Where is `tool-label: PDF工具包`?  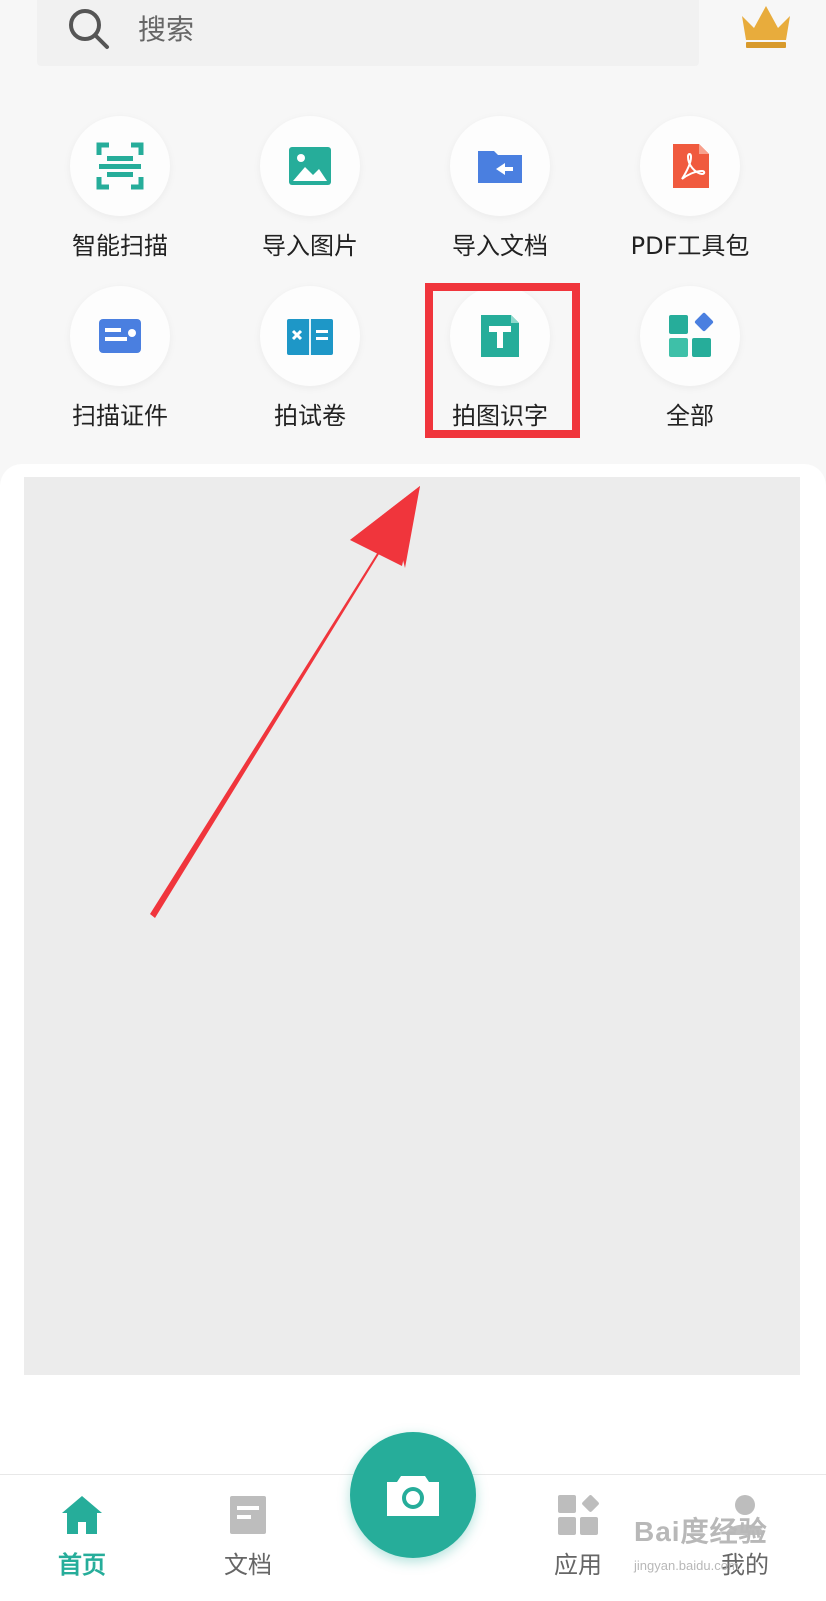 tool-label: PDF工具包 is located at coordinates (690, 246).